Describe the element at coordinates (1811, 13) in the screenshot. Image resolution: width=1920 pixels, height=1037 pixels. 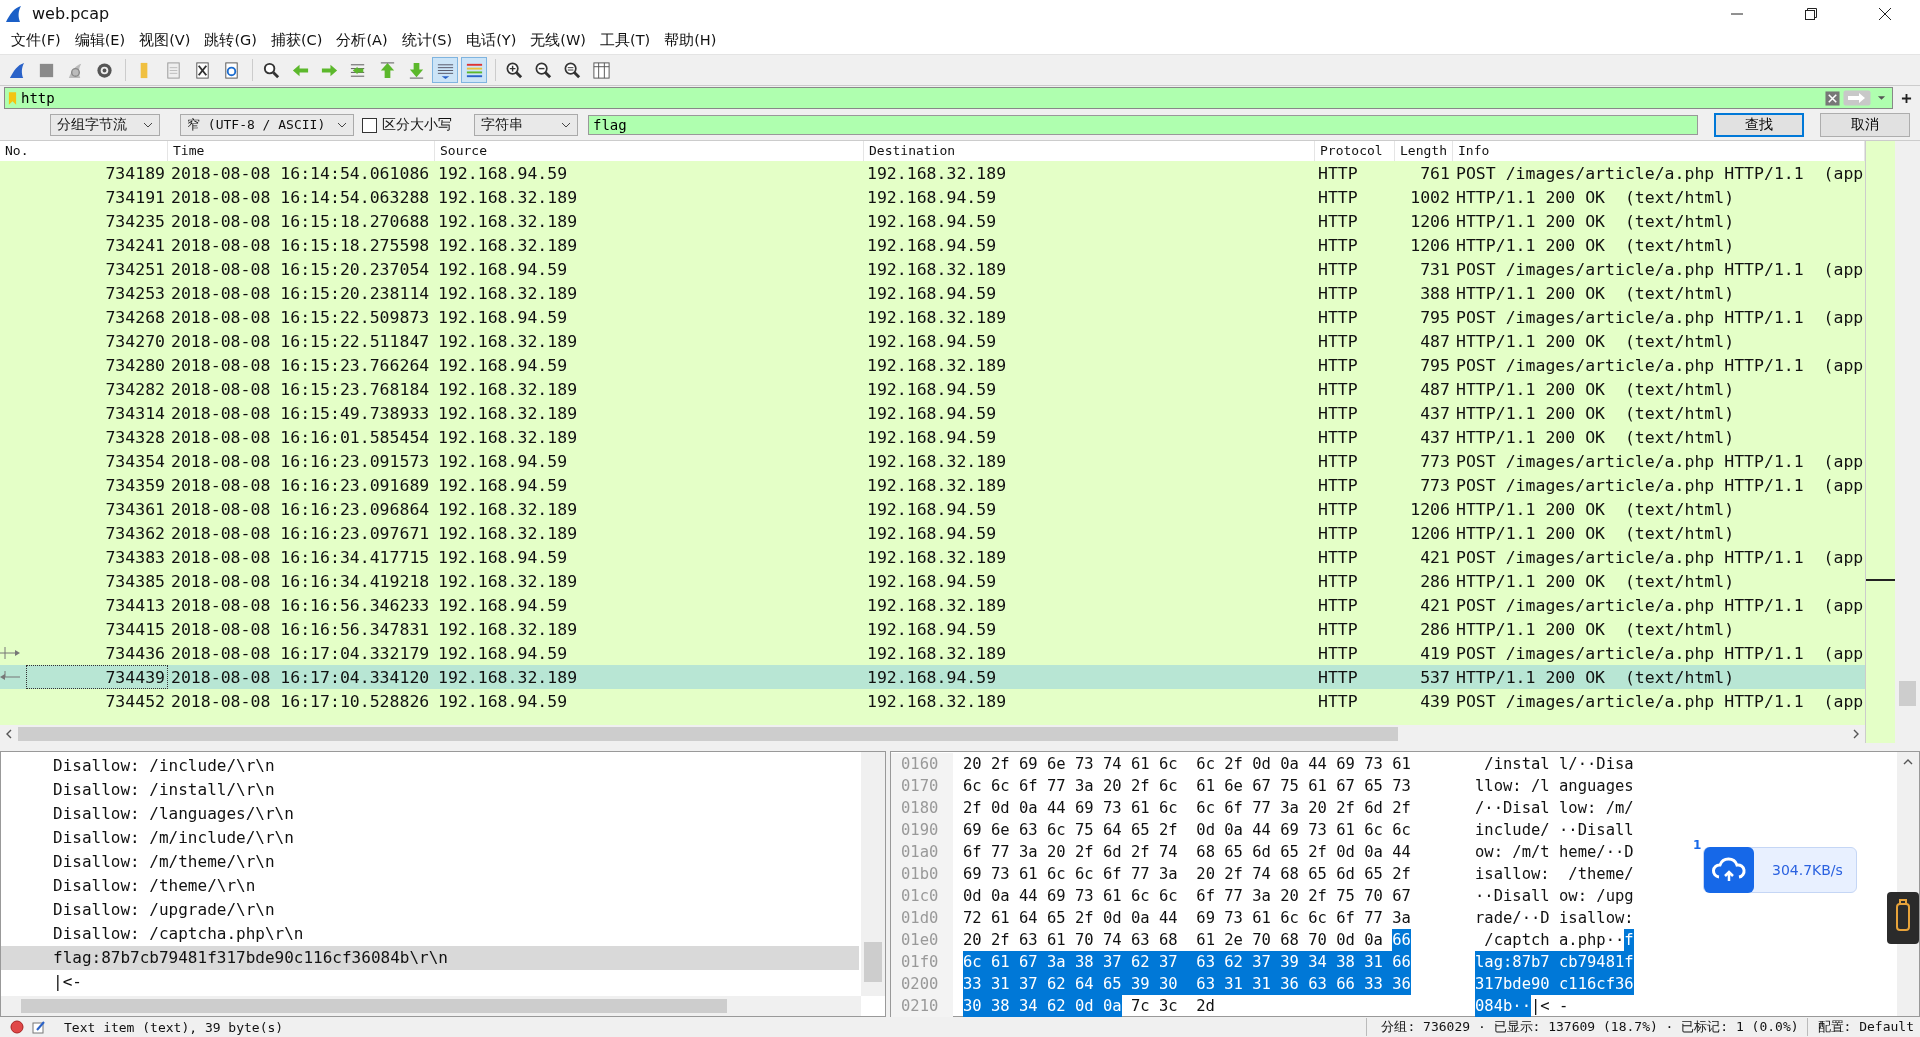
I see `restore-icon` at that location.